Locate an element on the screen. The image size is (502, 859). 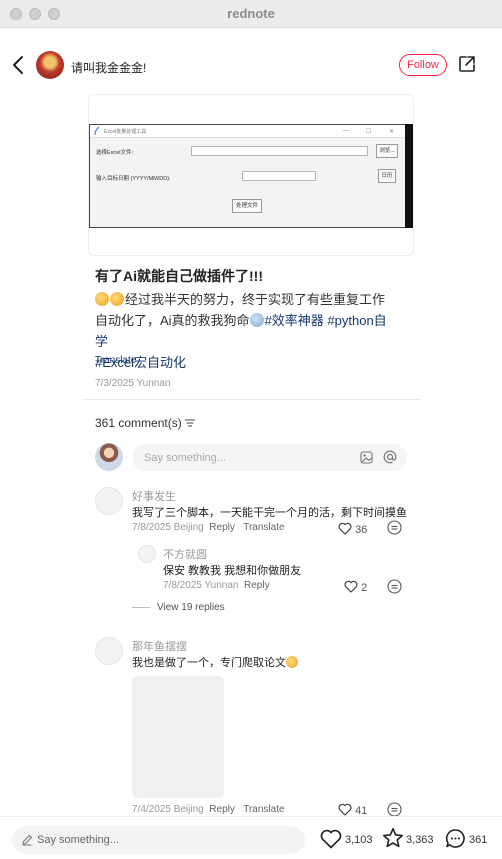
window-title: rednote is located at coordinates (251, 13).